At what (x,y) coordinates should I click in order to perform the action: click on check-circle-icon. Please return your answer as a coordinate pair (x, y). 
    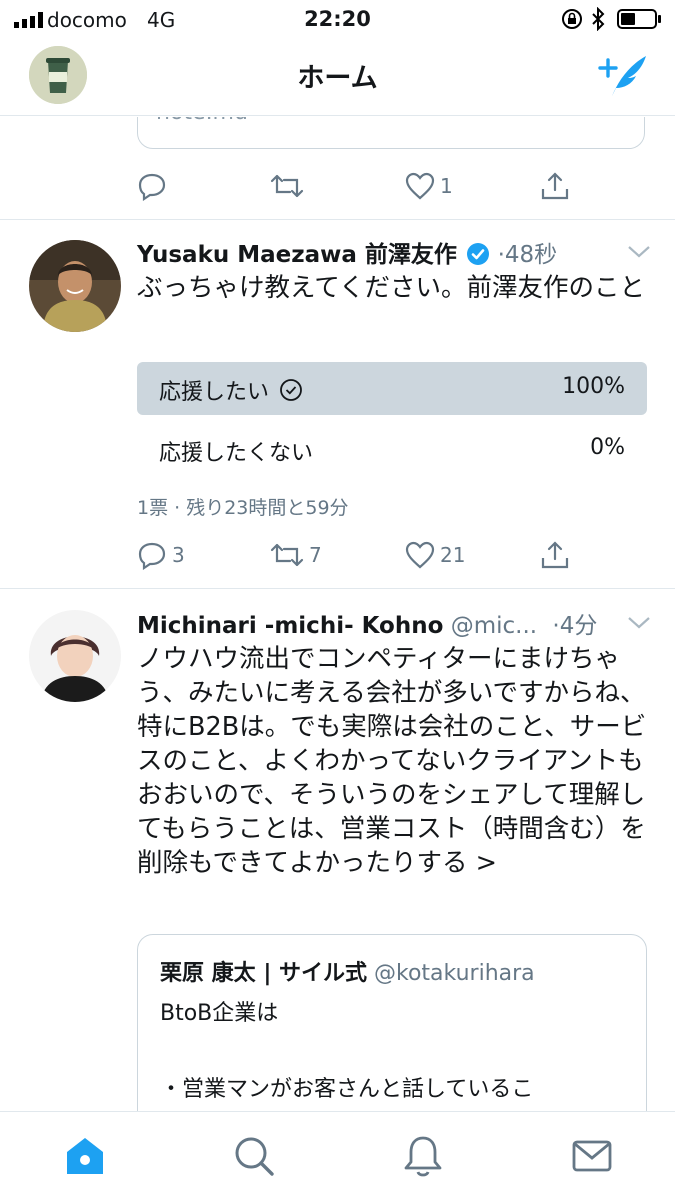
    Looking at the image, I should click on (291, 390).